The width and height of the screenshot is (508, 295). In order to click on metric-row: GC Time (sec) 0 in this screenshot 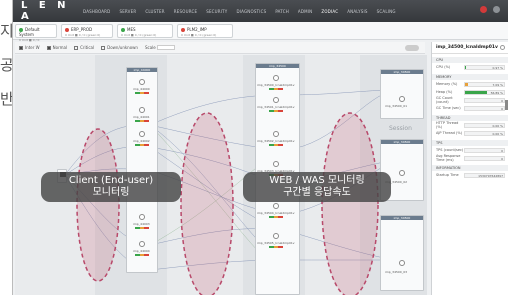, I will do `click(470, 108)`.